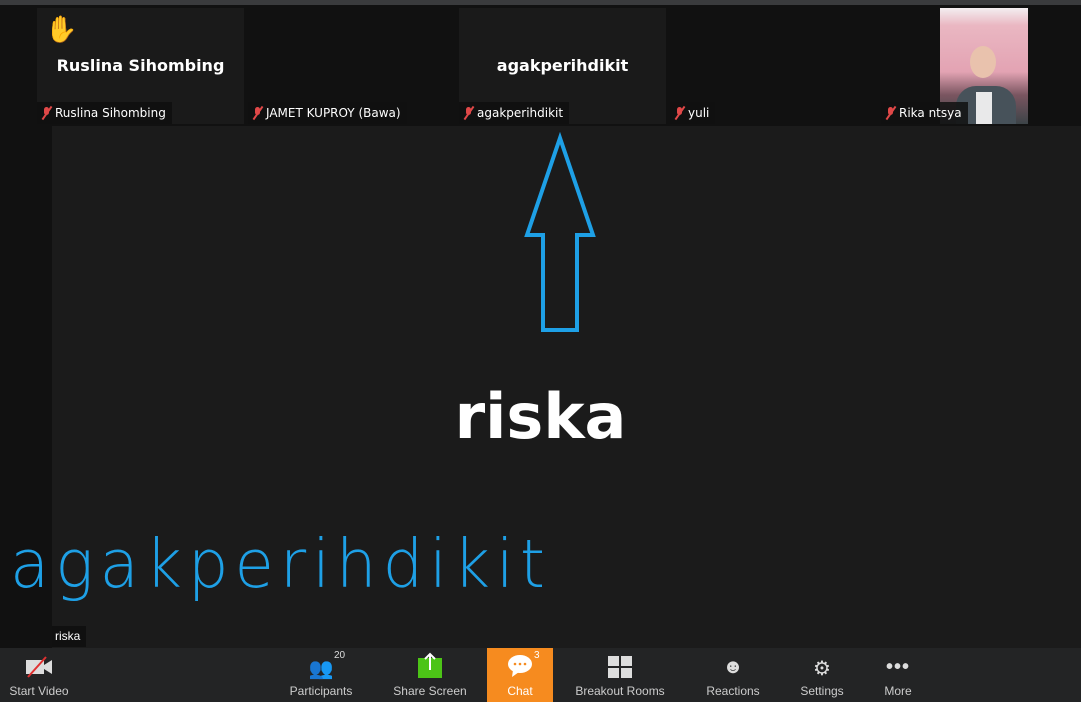 The width and height of the screenshot is (1081, 702). What do you see at coordinates (61, 29) in the screenshot?
I see `raised-hand-icon: ✋` at bounding box center [61, 29].